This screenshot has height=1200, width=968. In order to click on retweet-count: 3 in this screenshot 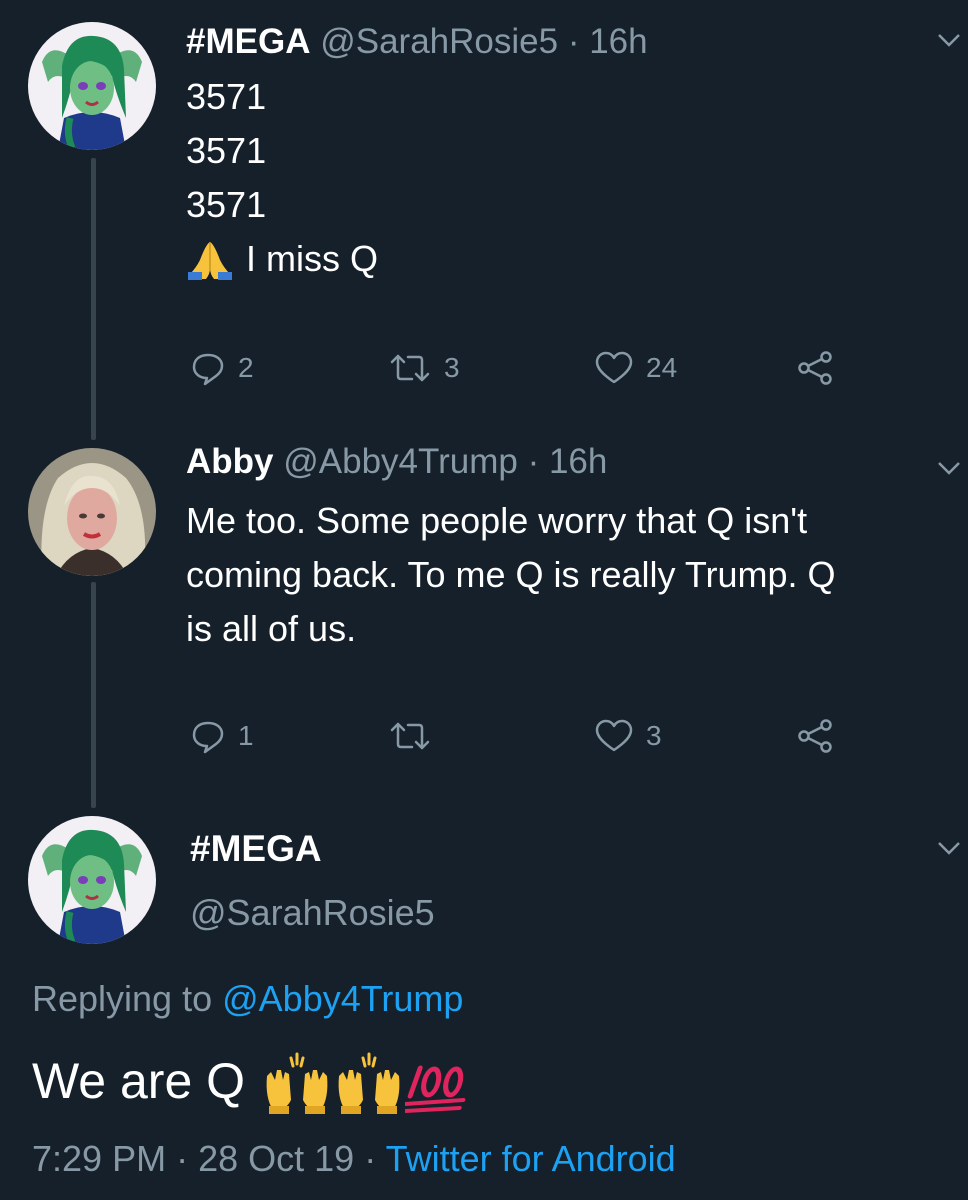, I will do `click(452, 367)`.